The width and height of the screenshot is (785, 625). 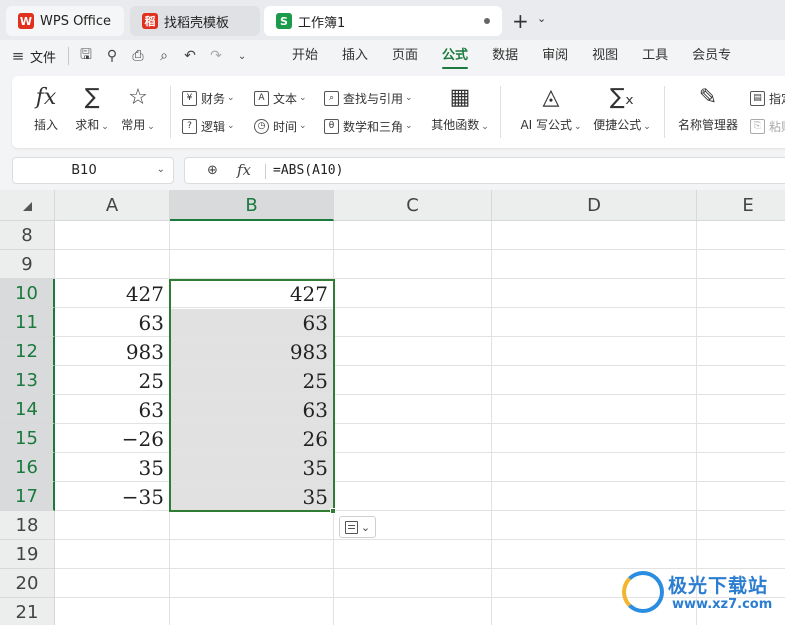 I want to click on tab-wps-office: W WPS Office, so click(x=65, y=21).